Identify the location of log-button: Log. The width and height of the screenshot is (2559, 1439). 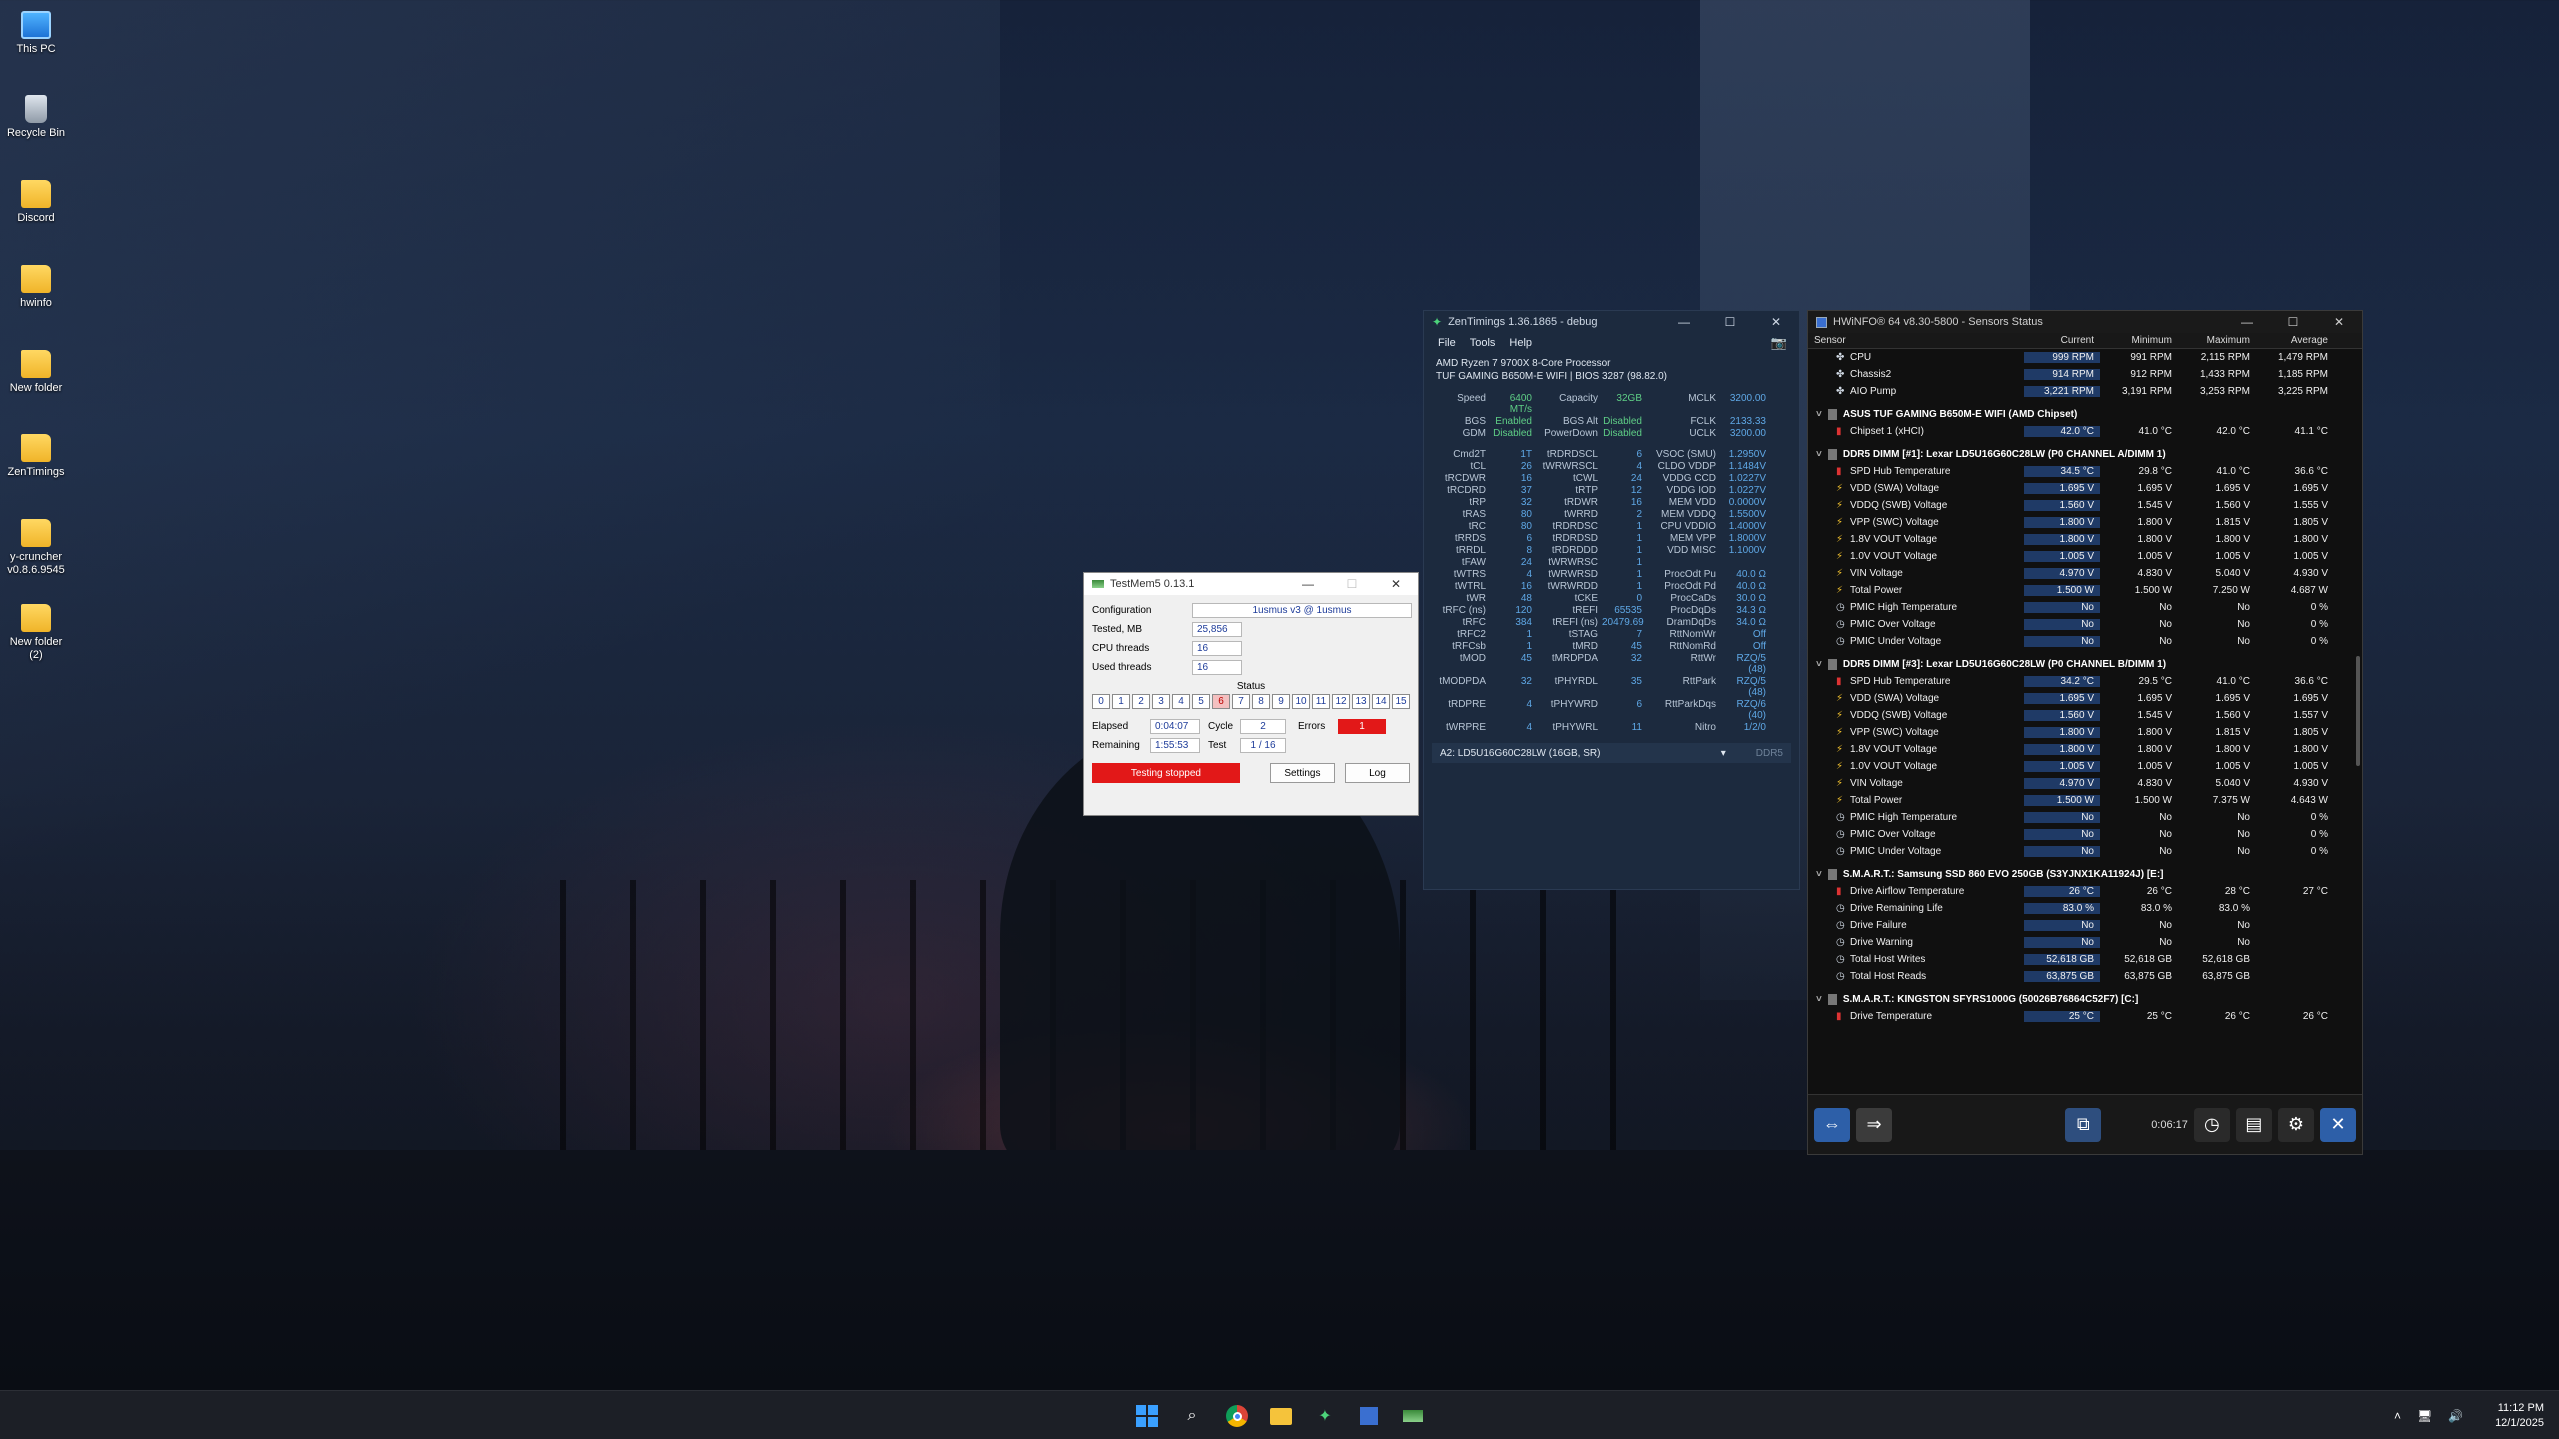
(1377, 773).